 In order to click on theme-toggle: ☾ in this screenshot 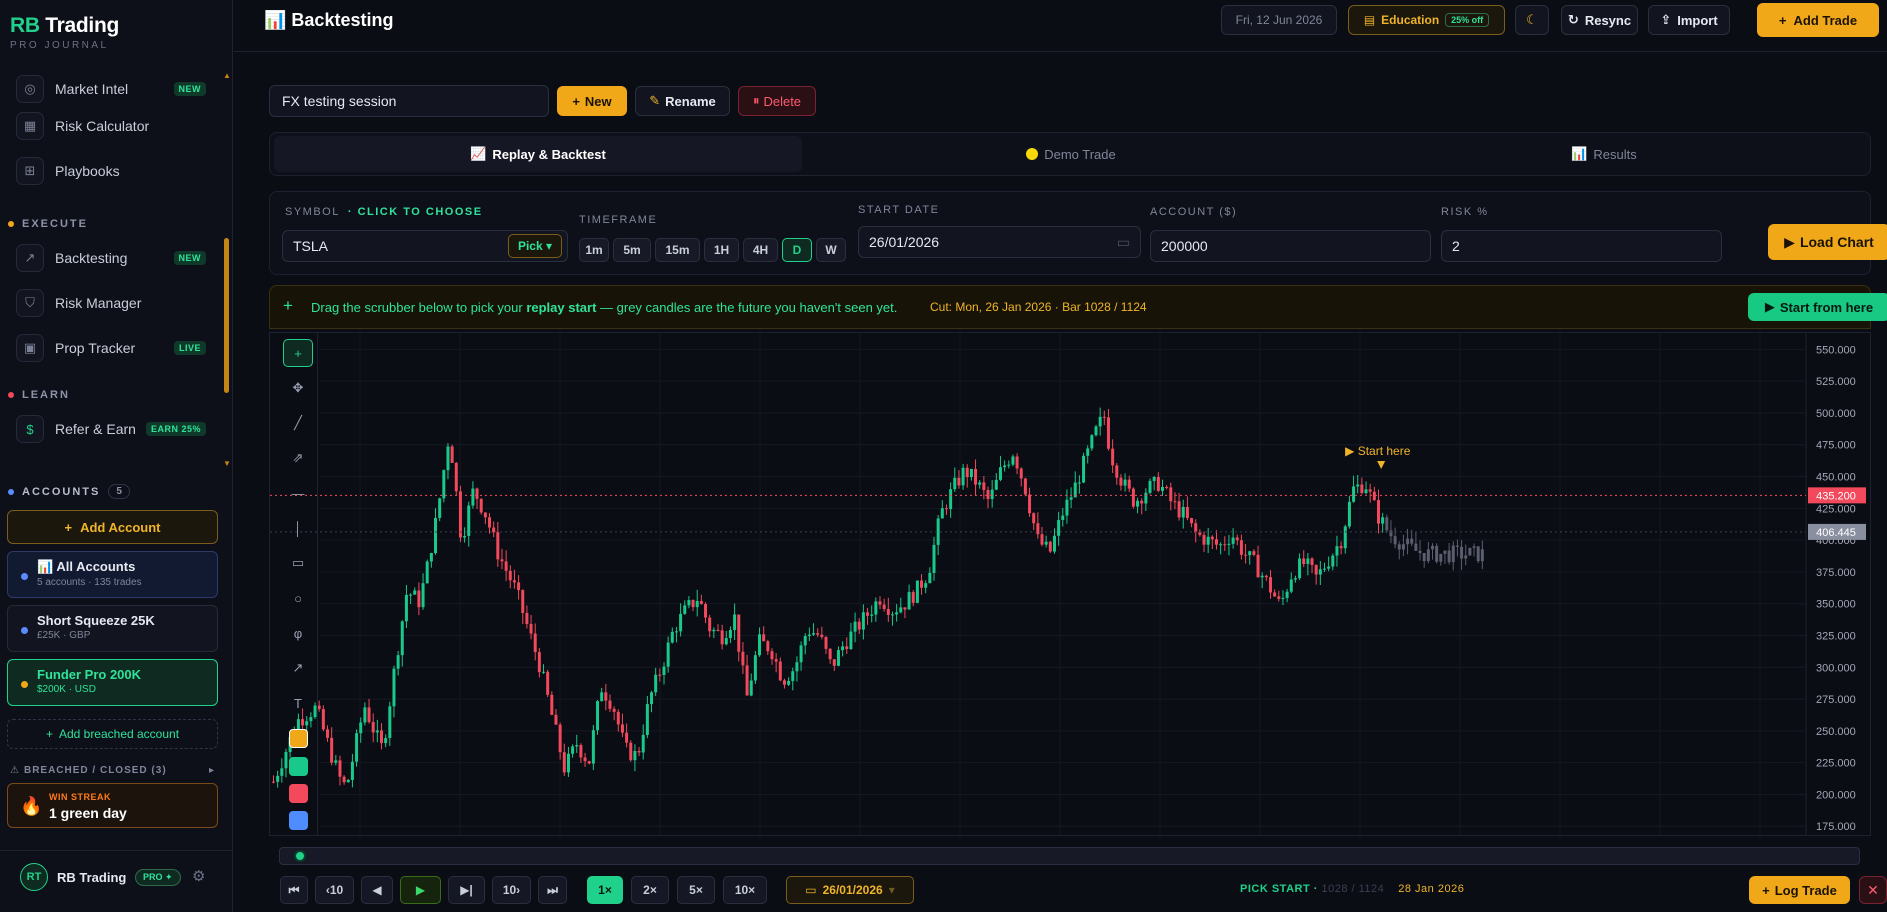, I will do `click(1532, 20)`.